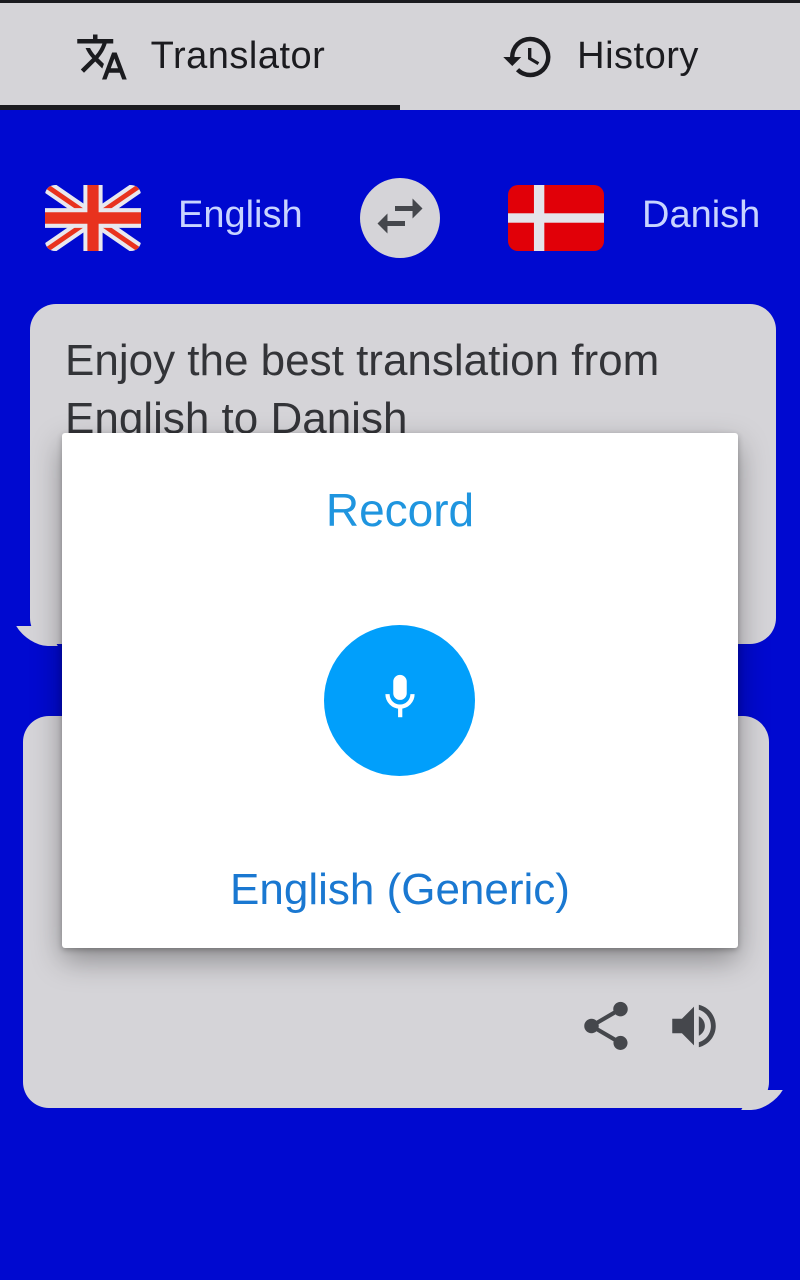  What do you see at coordinates (650, 1028) in the screenshot?
I see `result-actions` at bounding box center [650, 1028].